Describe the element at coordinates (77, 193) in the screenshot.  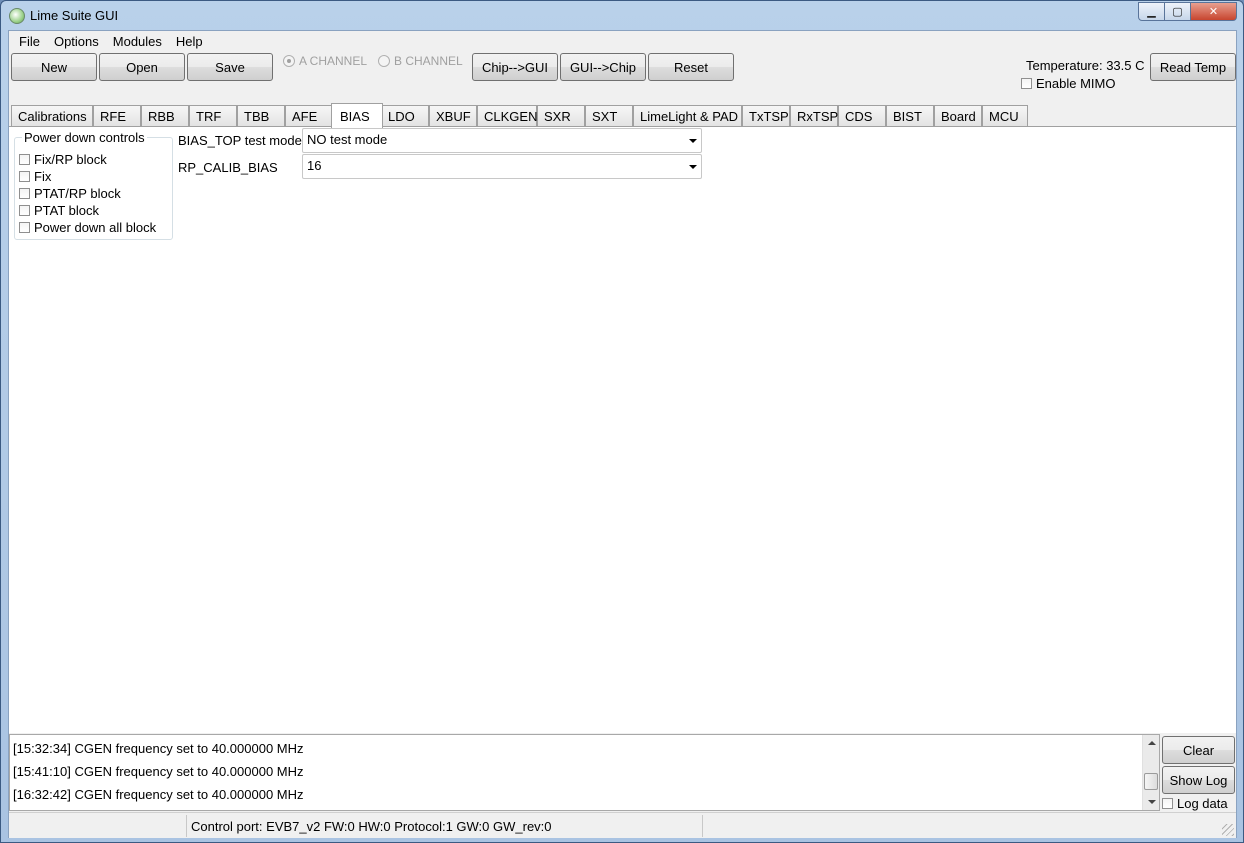
I see `checkbox-label: PTAT/RP block` at that location.